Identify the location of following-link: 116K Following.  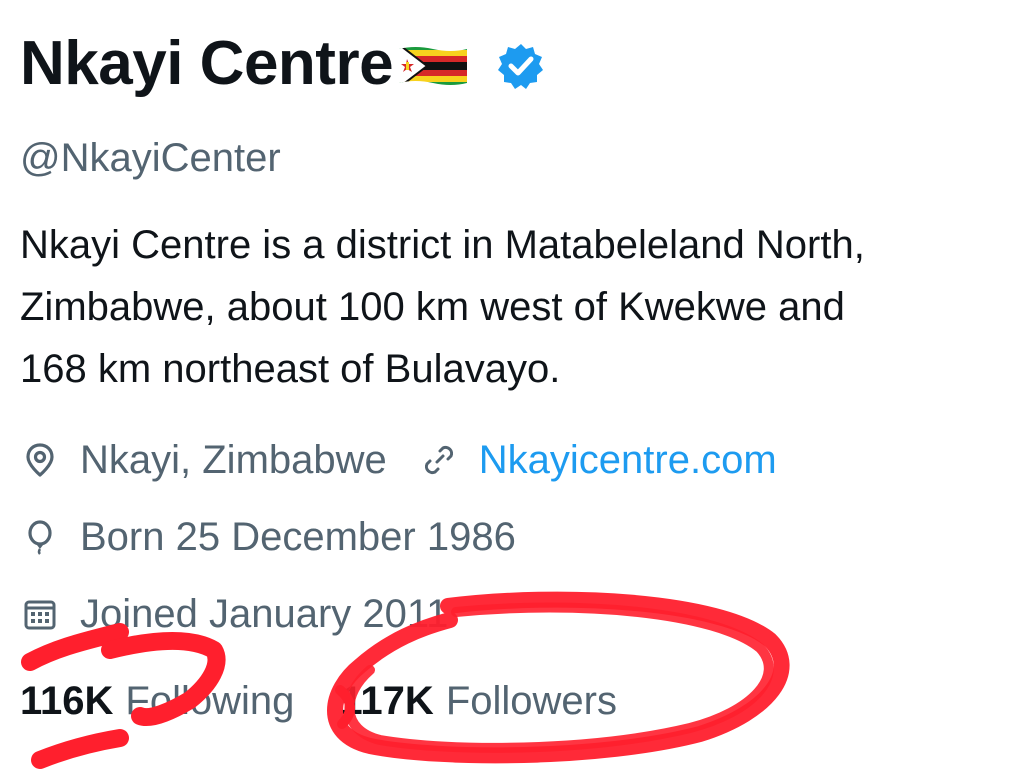
(157, 701).